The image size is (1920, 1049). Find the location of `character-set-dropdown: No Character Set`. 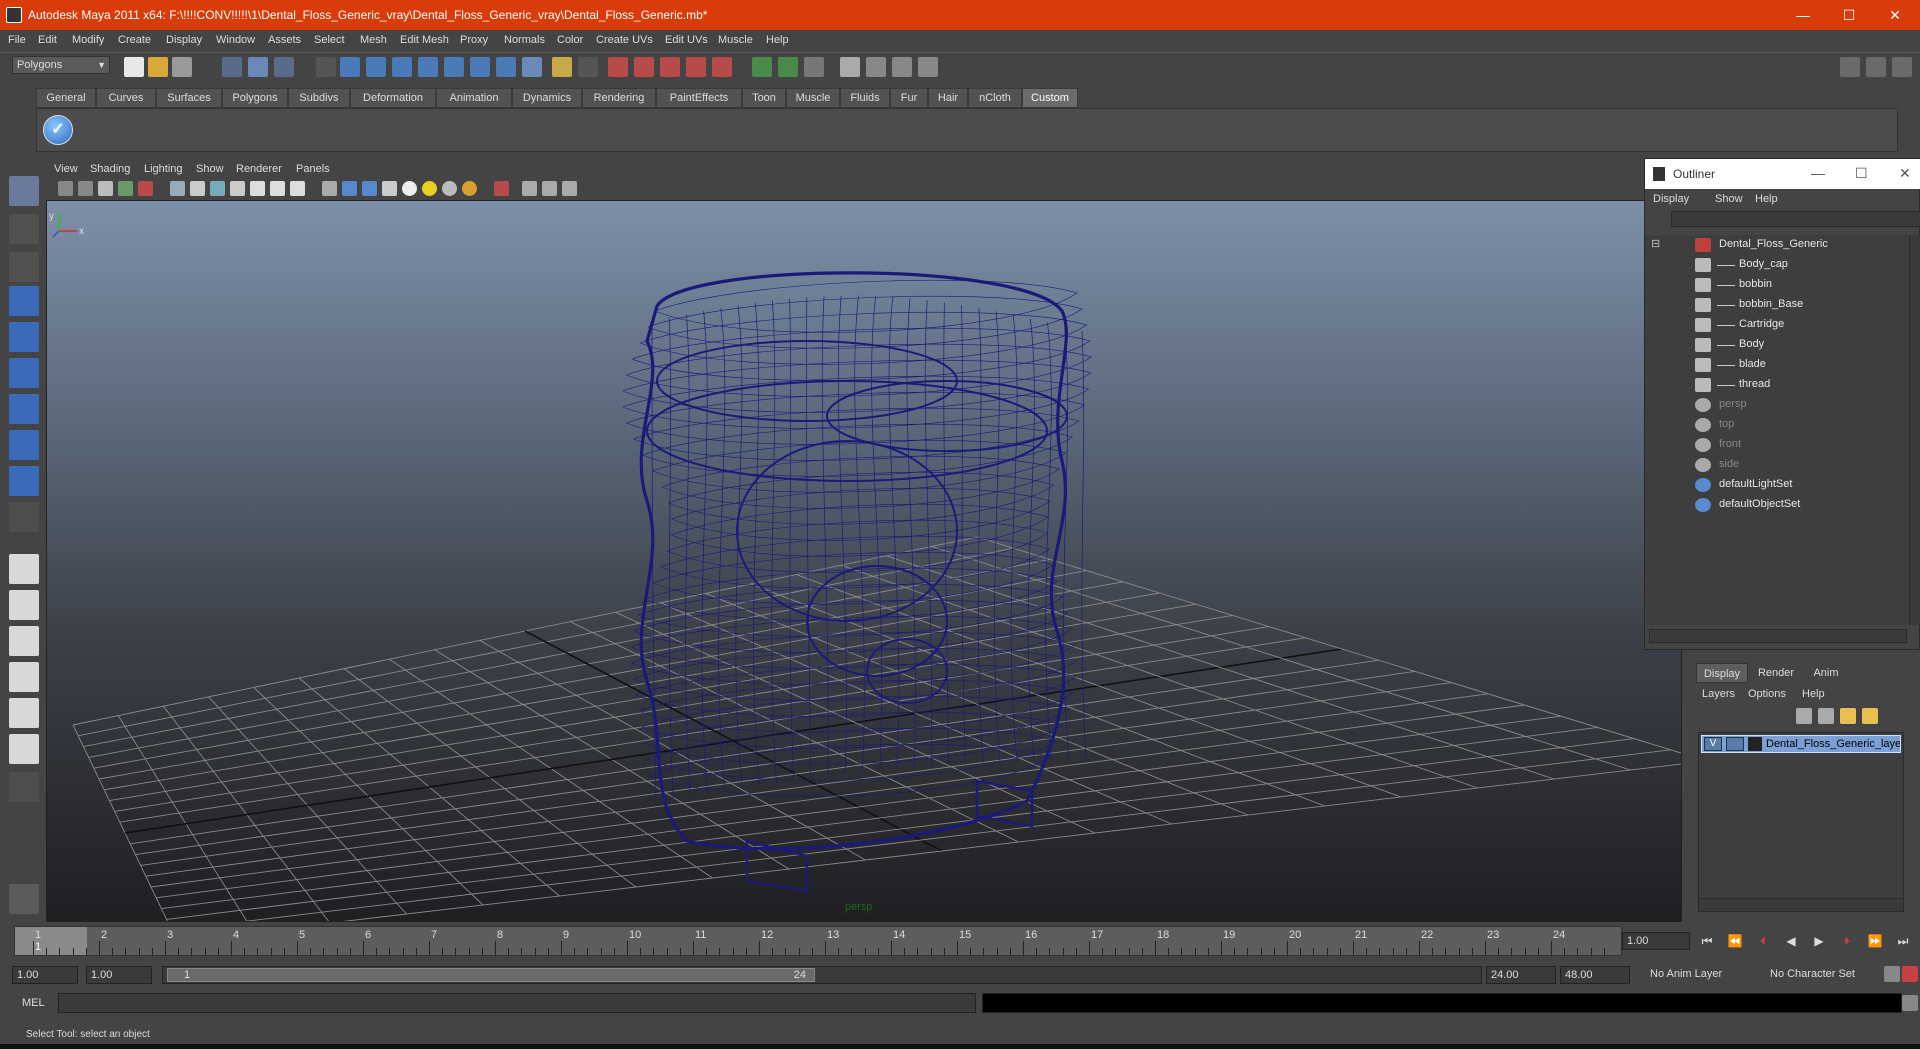

character-set-dropdown: No Character Set is located at coordinates (1825, 975).